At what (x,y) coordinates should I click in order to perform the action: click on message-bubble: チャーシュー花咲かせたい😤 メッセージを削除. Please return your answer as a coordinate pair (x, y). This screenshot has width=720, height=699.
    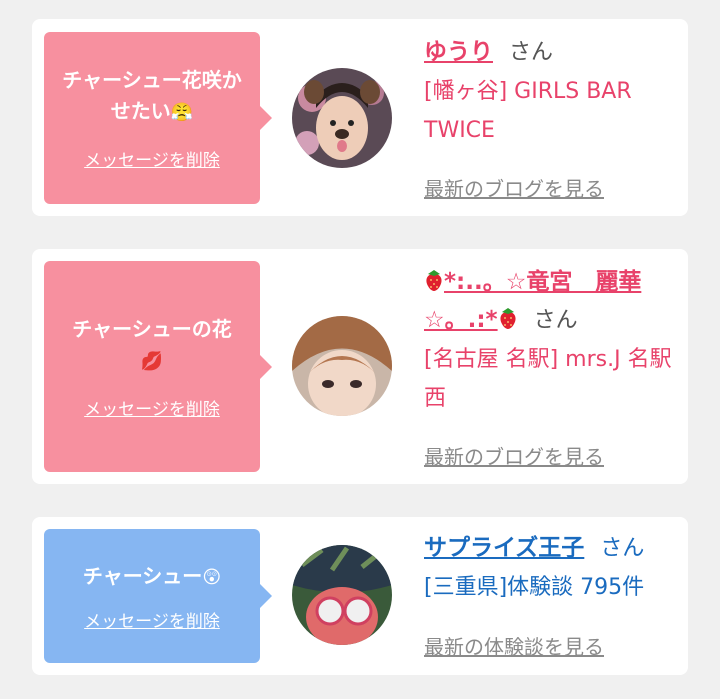
    Looking at the image, I should click on (158, 118).